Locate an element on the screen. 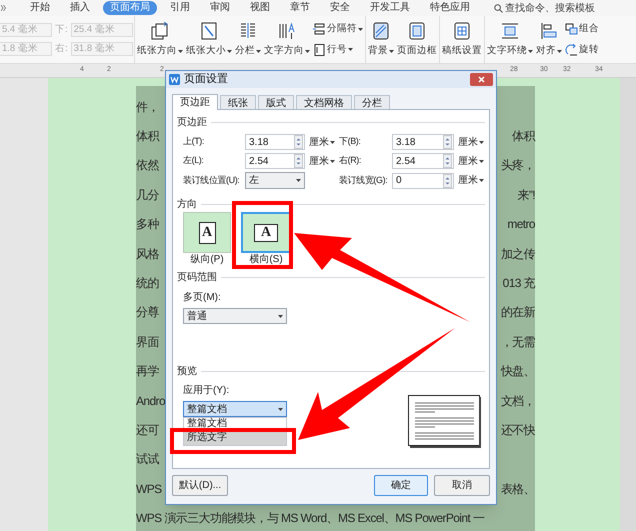 This screenshot has width=636, height=531. menu-tab: 插入 is located at coordinates (80, 8).